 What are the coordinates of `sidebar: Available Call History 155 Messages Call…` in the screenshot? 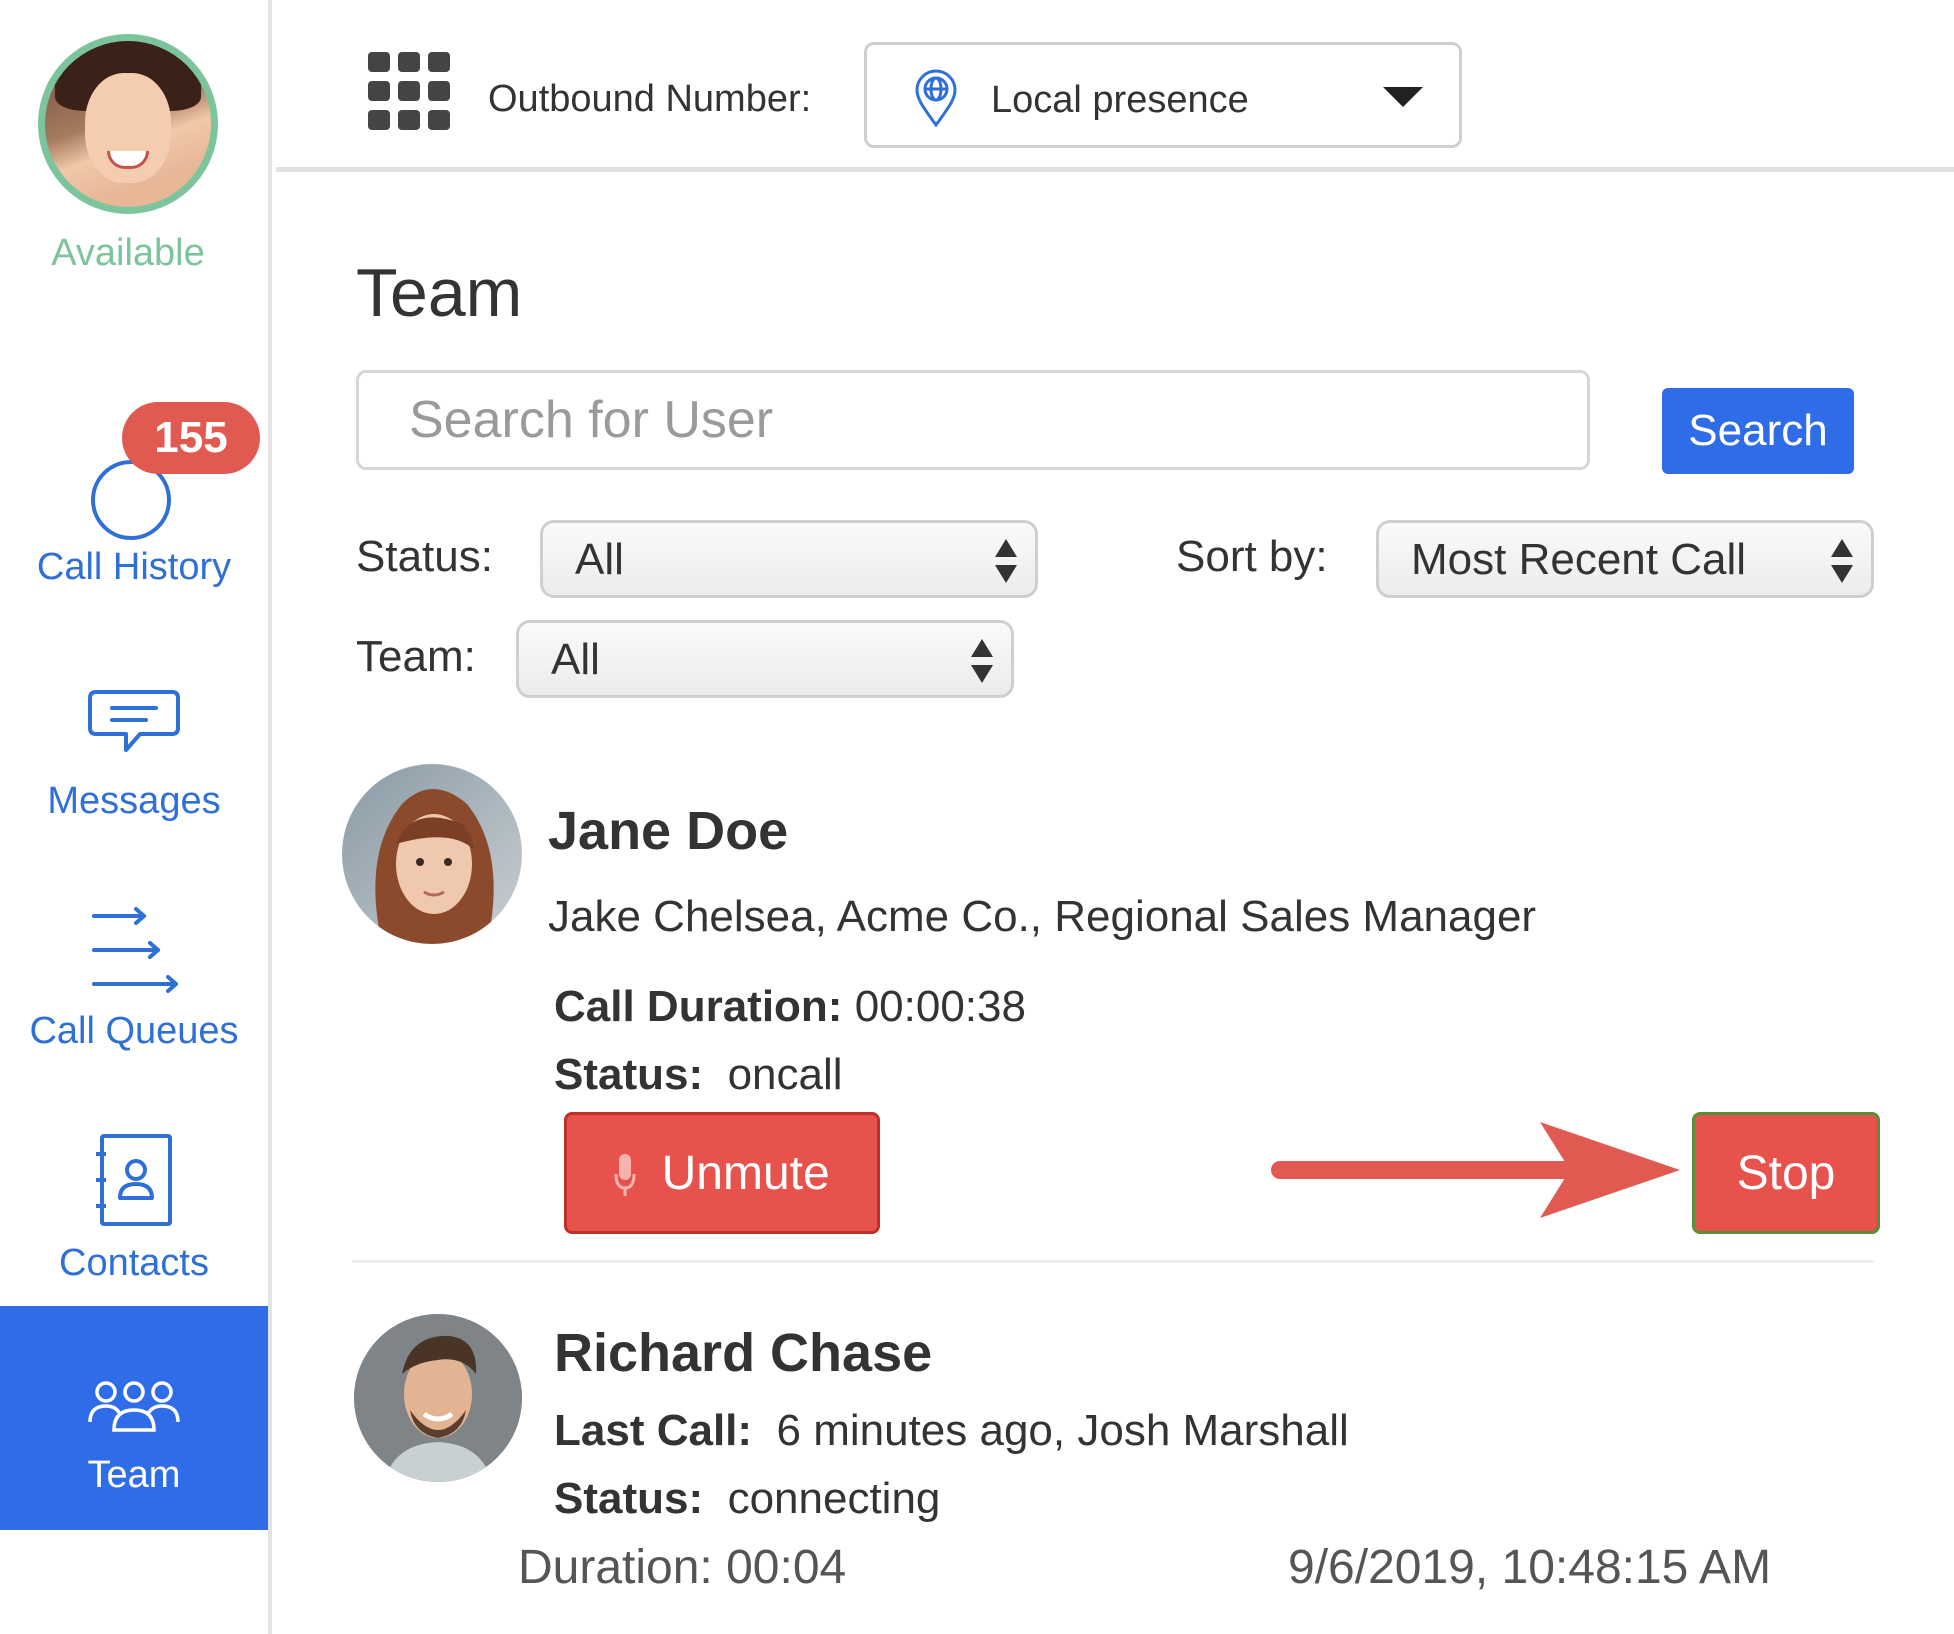 It's located at (136, 817).